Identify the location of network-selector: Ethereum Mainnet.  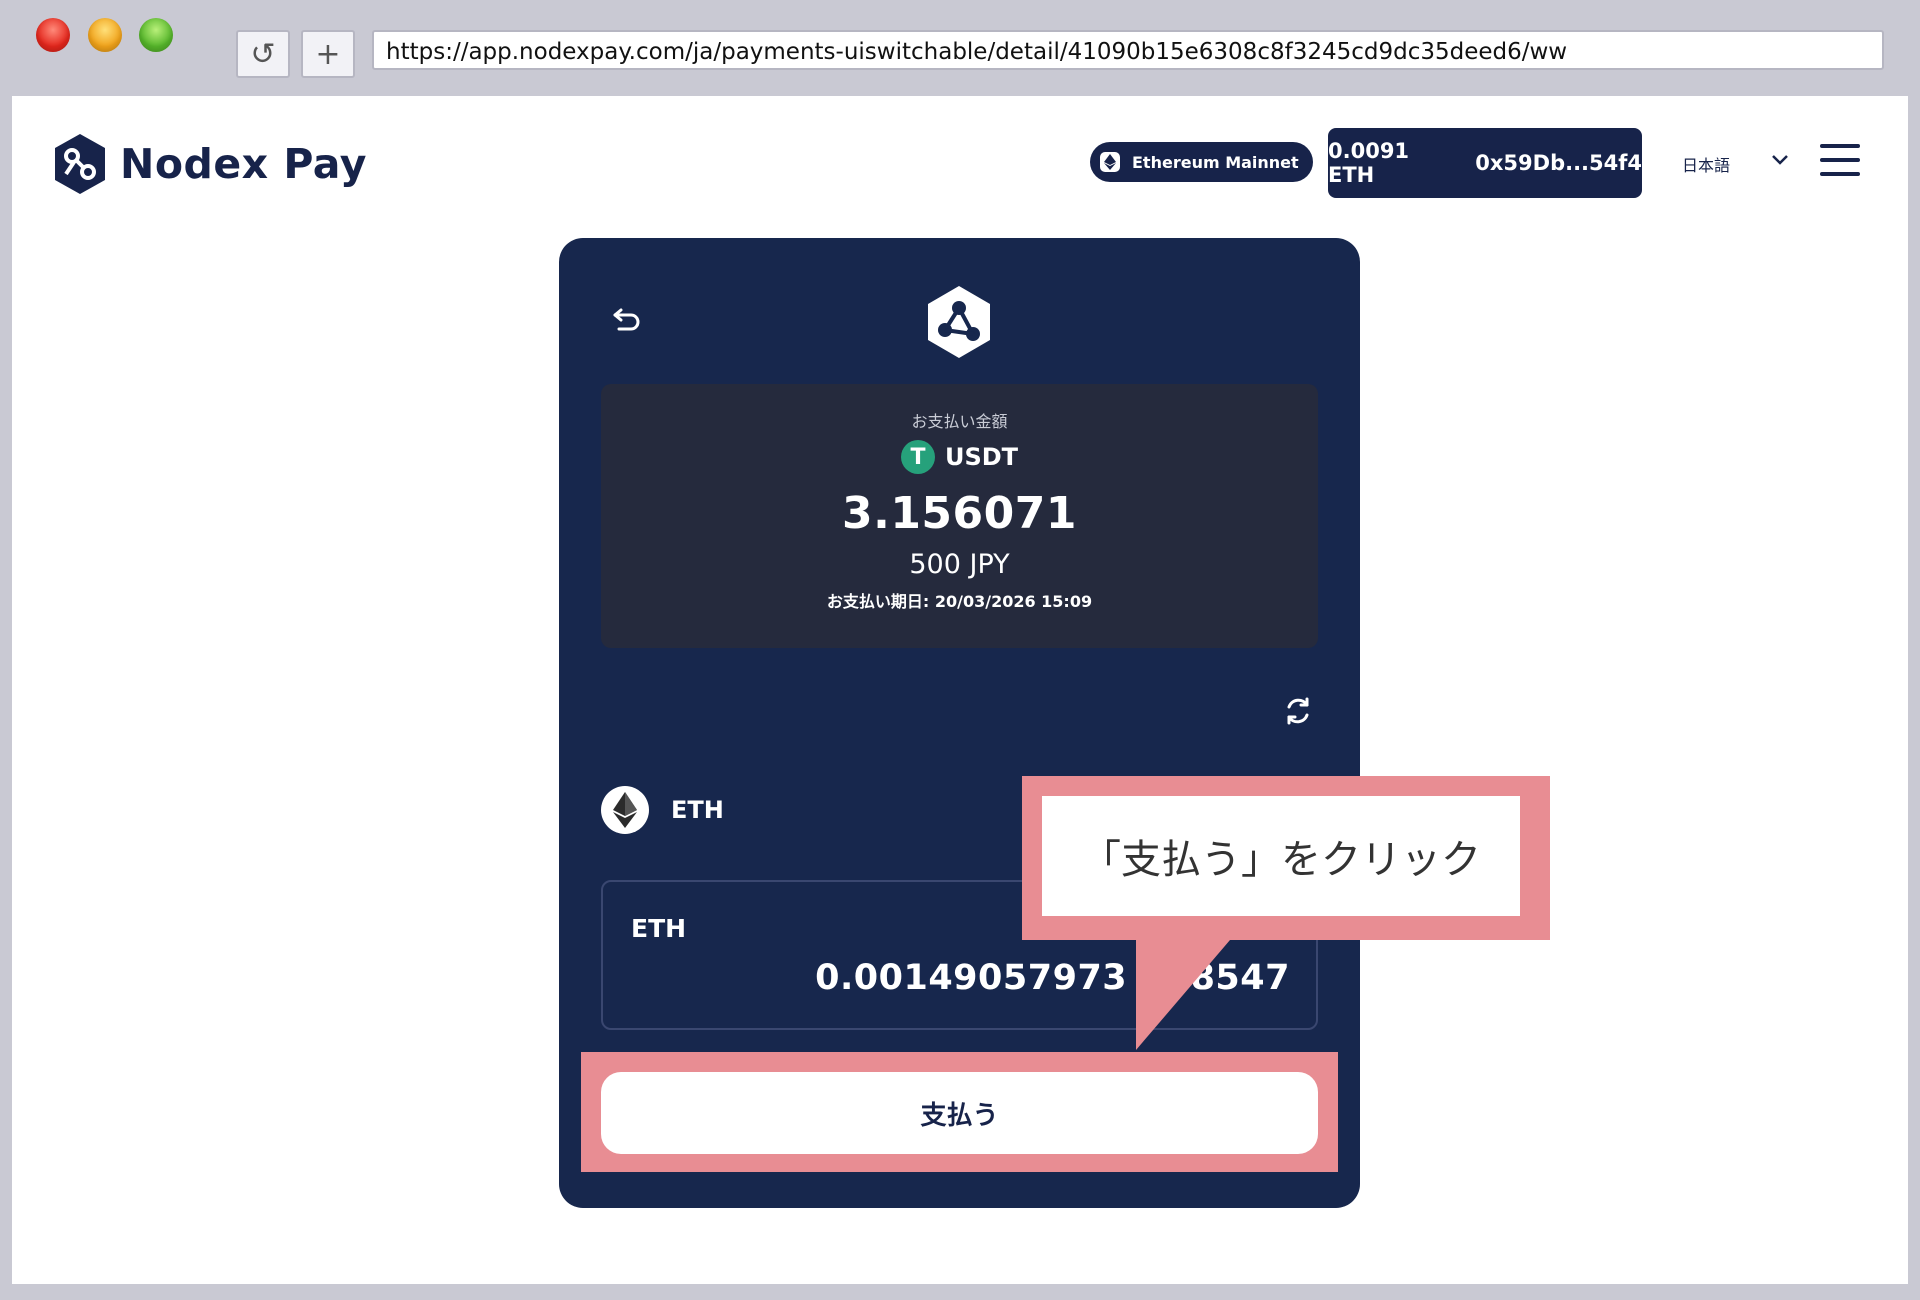
(1201, 162).